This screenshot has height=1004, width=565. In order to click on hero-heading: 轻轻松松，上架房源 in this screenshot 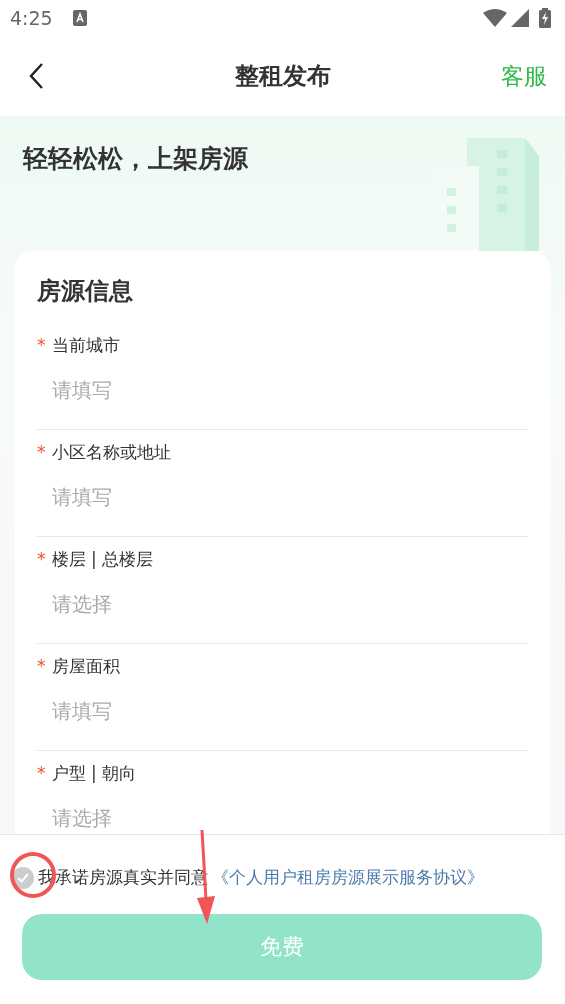, I will do `click(136, 159)`.